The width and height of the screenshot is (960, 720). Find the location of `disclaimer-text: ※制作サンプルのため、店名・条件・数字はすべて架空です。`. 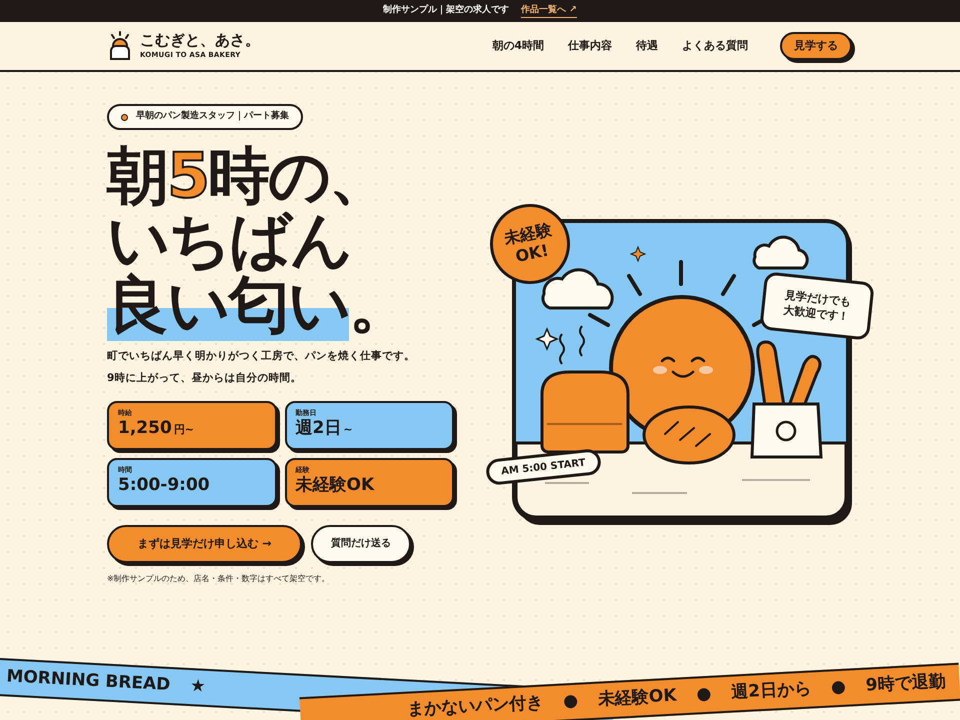

disclaimer-text: ※制作サンプルのため、店名・条件・数字はすべて架空です。 is located at coordinates (219, 578).